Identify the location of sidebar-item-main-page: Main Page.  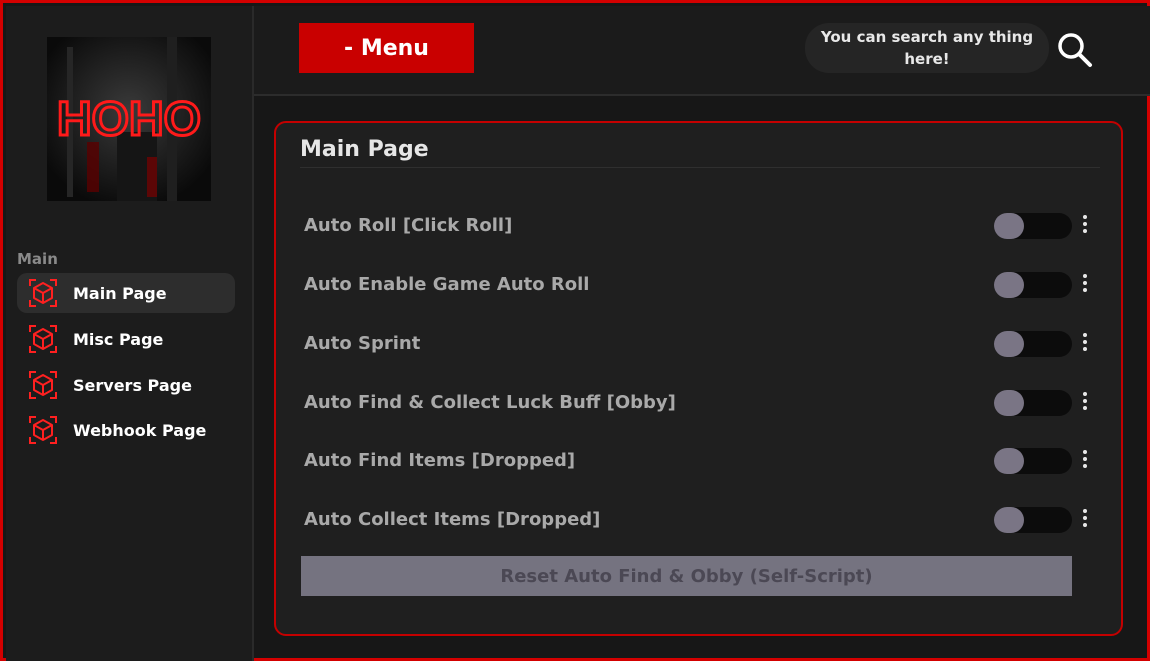
(126, 293).